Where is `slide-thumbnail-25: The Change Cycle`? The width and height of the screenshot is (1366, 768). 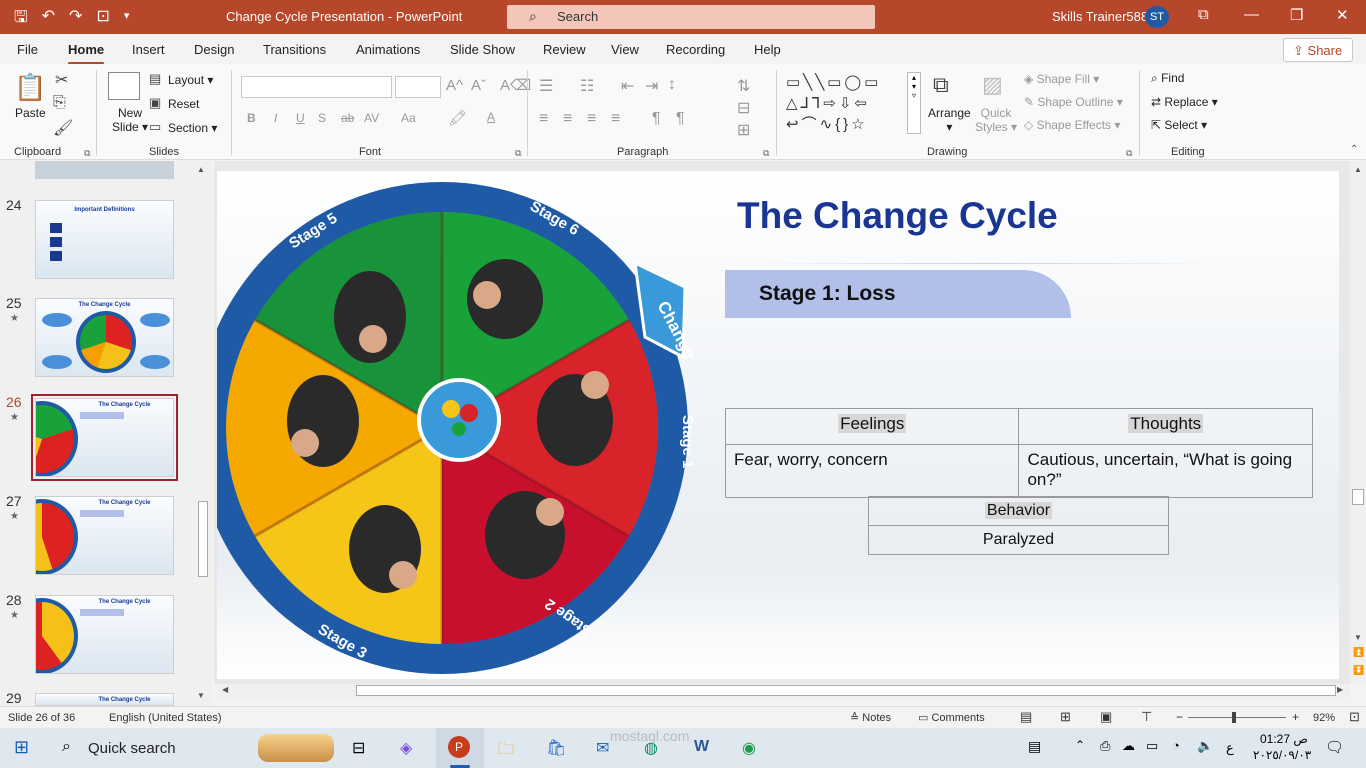
slide-thumbnail-25: The Change Cycle is located at coordinates (104, 337).